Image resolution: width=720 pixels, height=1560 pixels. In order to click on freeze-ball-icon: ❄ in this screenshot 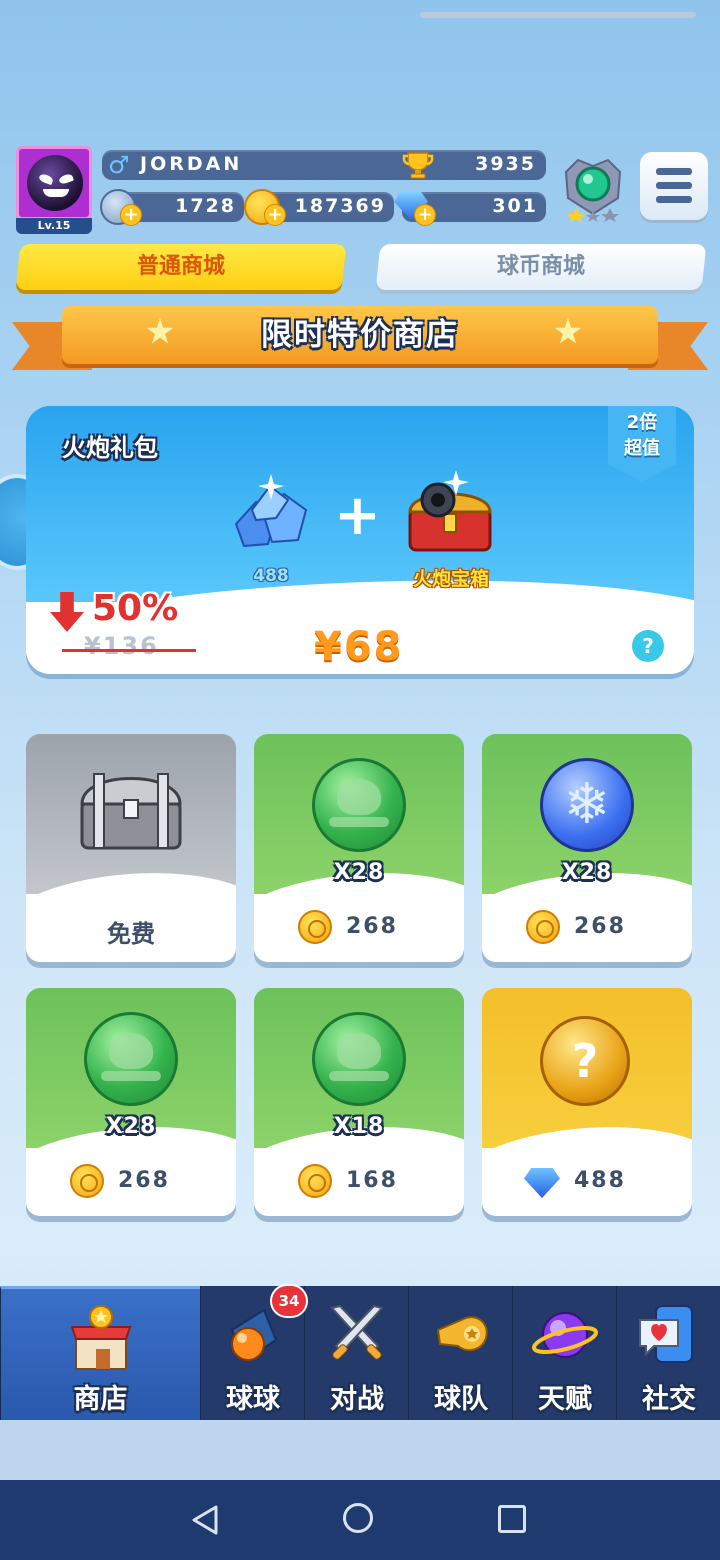, I will do `click(587, 805)`.